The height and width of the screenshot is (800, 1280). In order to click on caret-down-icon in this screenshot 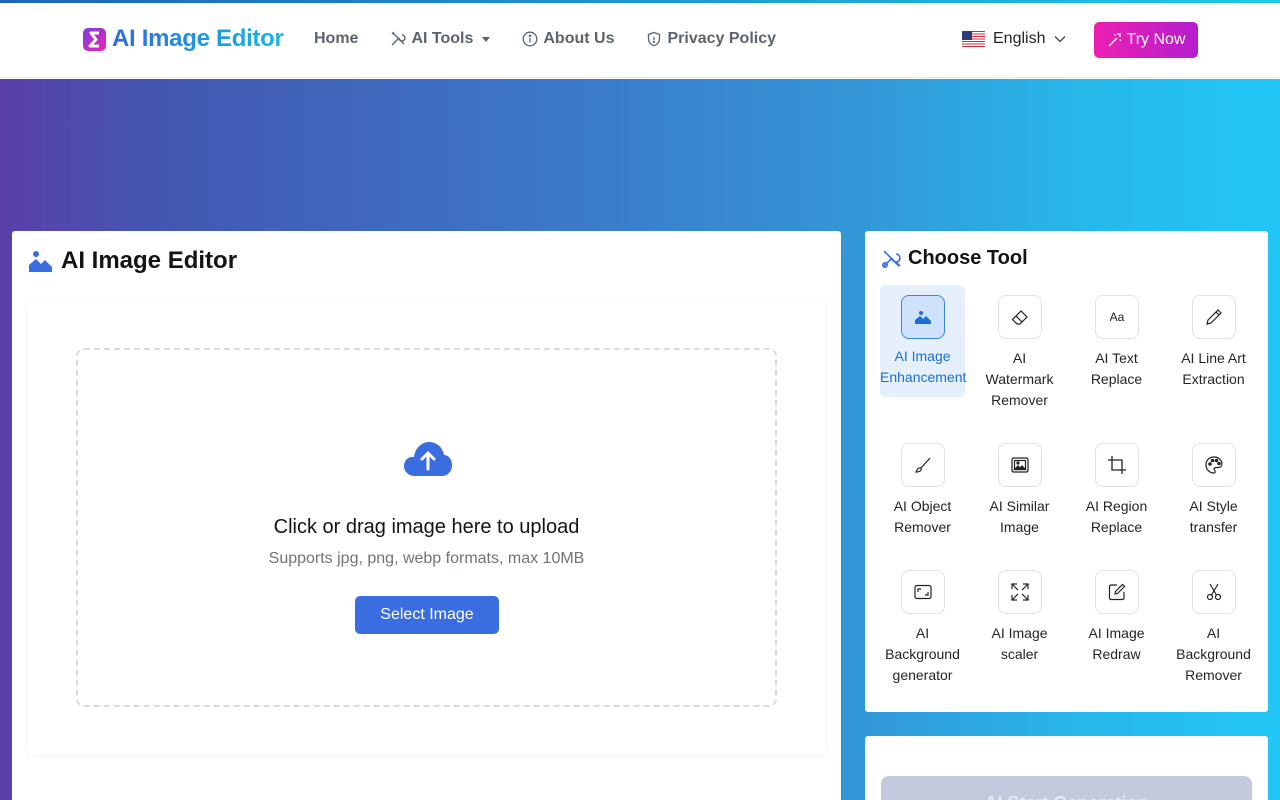, I will do `click(486, 39)`.